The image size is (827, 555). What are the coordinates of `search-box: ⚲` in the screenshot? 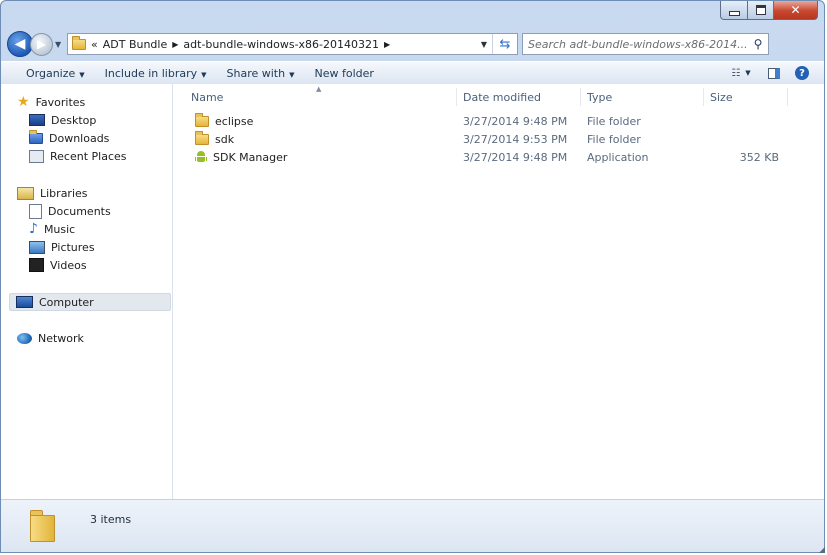 It's located at (645, 44).